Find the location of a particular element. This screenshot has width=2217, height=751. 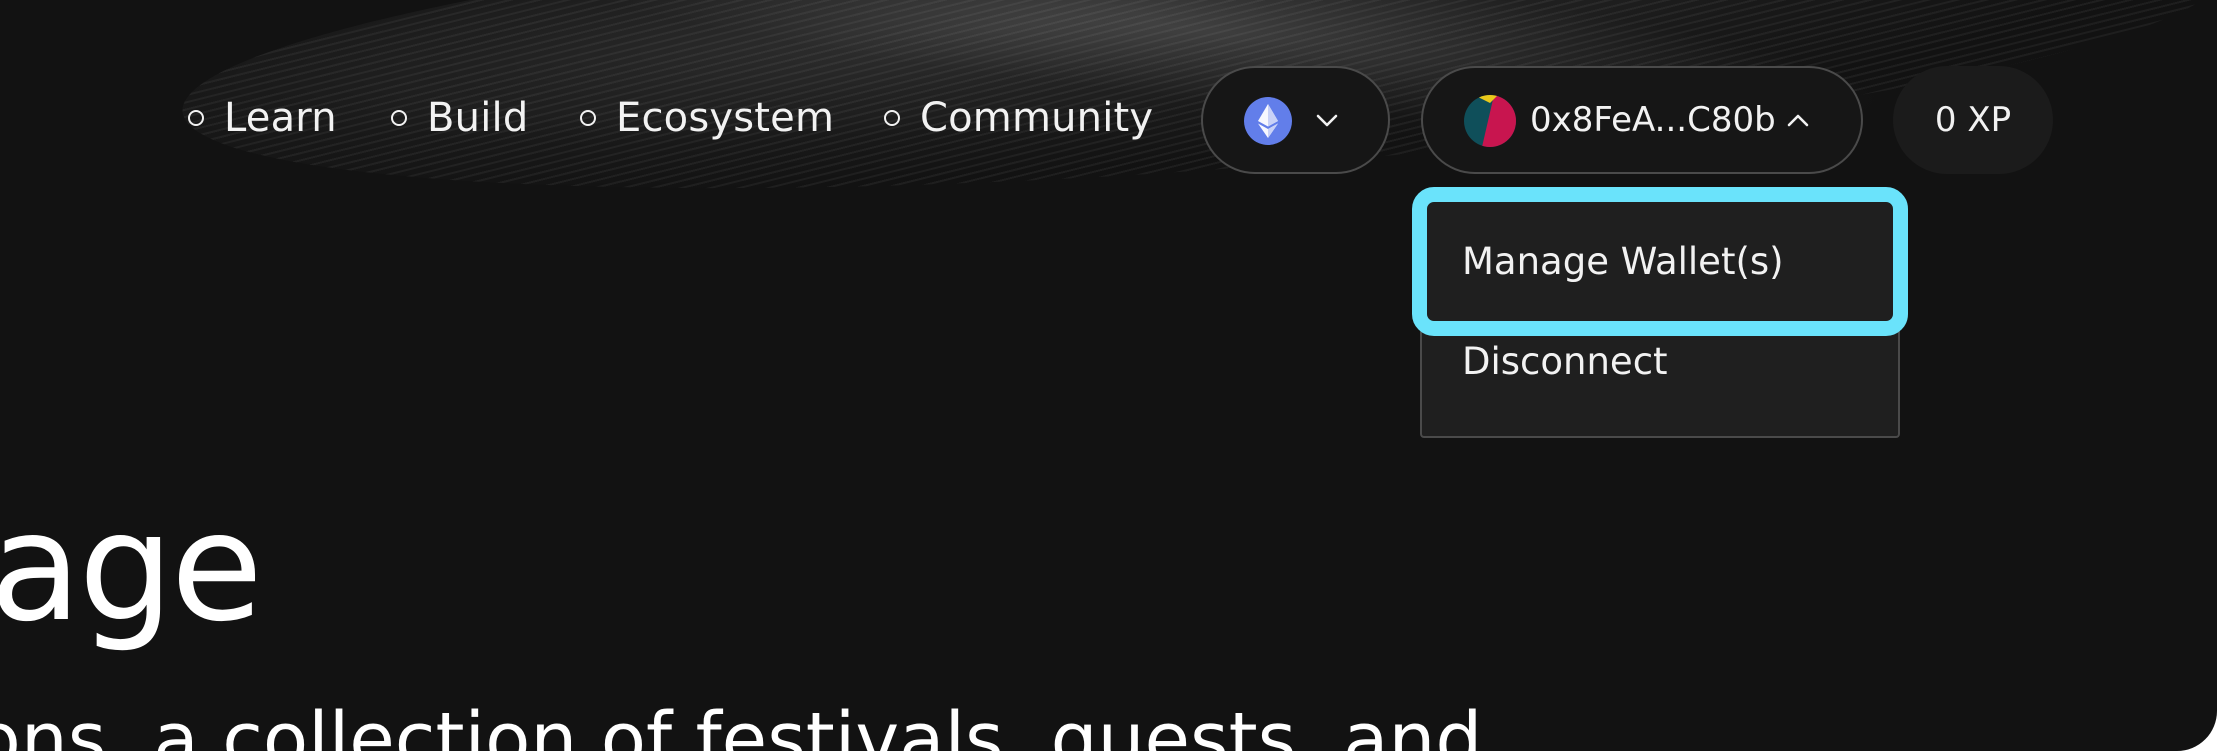

wallet-avatar is located at coordinates (1490, 121).